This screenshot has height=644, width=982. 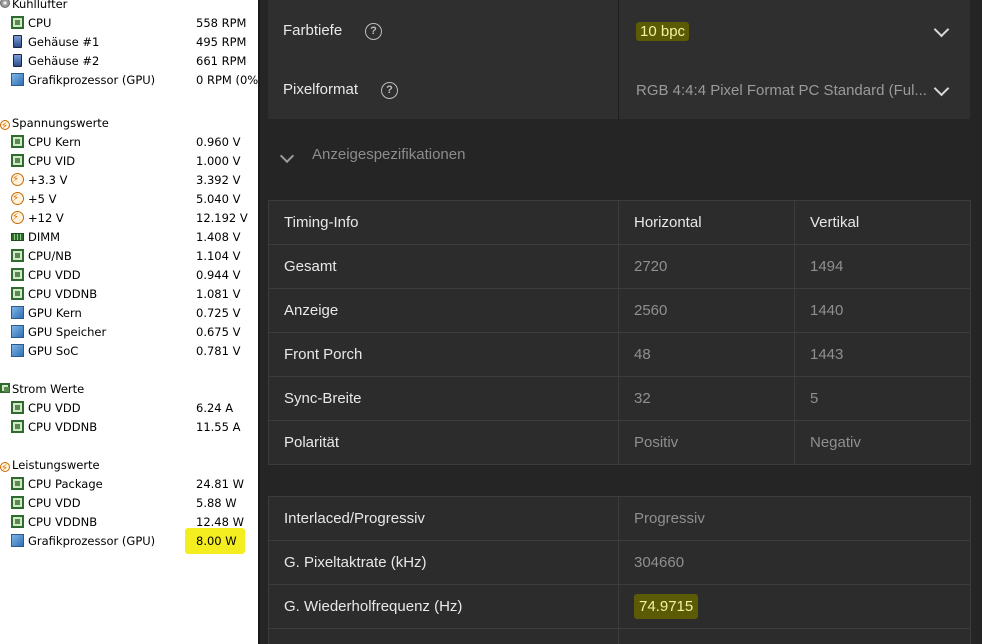 What do you see at coordinates (706, 222) in the screenshot?
I see `column-header: Horizontal` at bounding box center [706, 222].